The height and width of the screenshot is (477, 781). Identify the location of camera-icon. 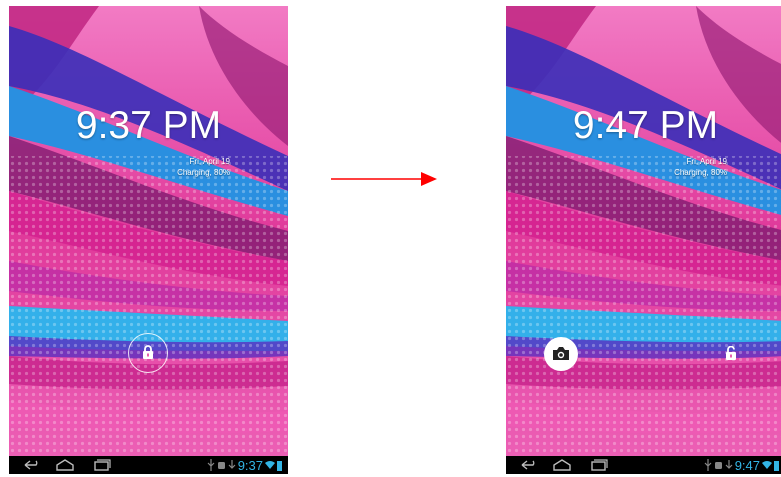
(561, 353).